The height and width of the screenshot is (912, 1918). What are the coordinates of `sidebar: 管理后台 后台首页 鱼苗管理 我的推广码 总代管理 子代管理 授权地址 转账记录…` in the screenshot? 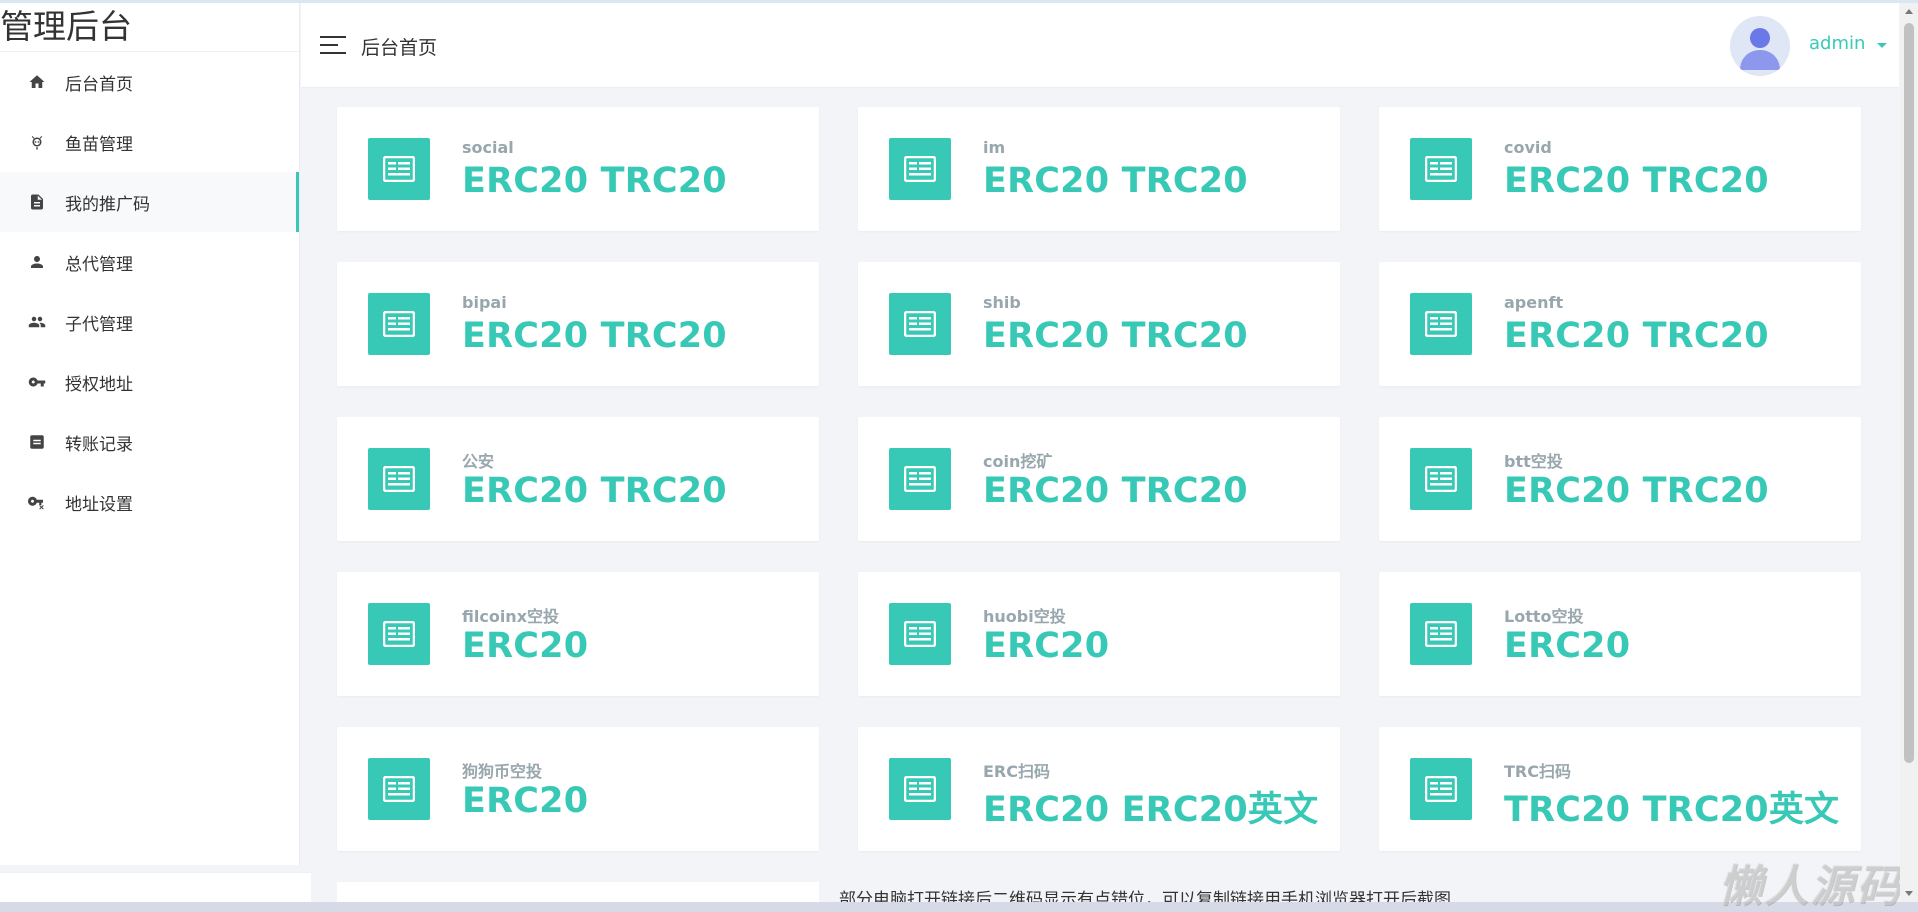 It's located at (150, 434).